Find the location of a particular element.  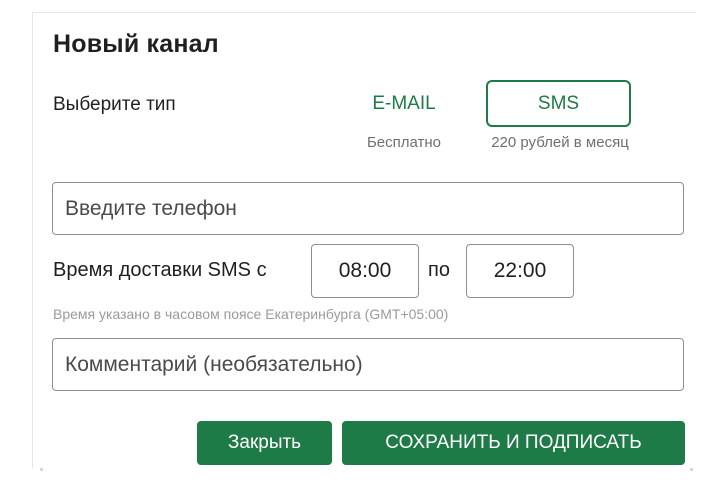

save-and-subscribe-button: СОХРАНИТЬ И ПОДПИСАТЬ is located at coordinates (513, 443).